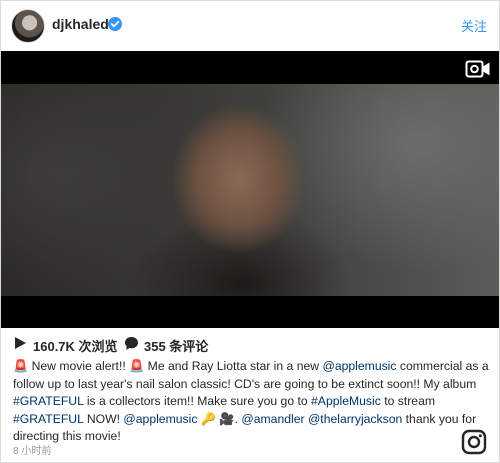 This screenshot has width=500, height=463. Describe the element at coordinates (79, 366) in the screenshot. I see `caption-text: New movie alert!!` at that location.